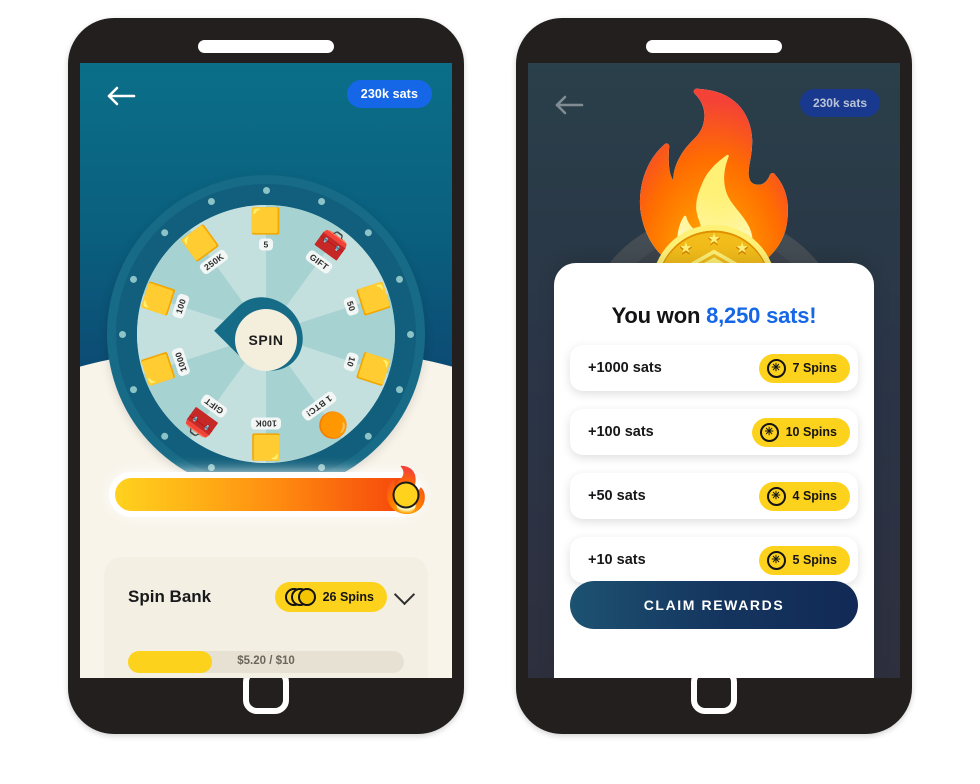  I want to click on flame-progress-bar: 🔥, so click(271, 493).